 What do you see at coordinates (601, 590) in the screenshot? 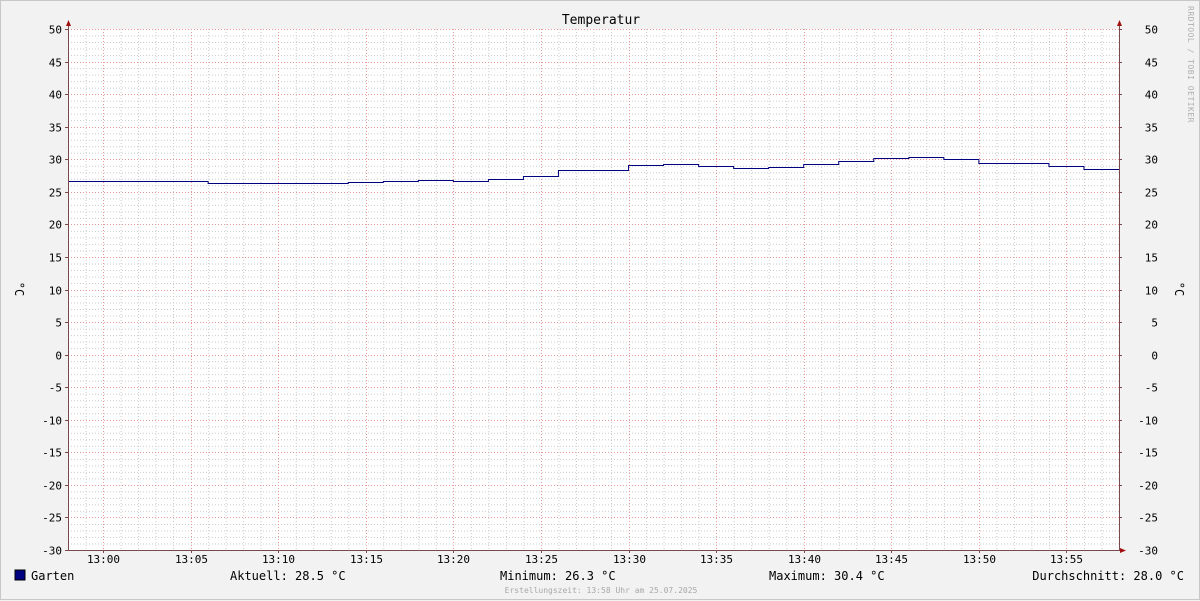
I see `creation-time: Erstellungszeit: 13:58 Uhr am 25.07.2025` at bounding box center [601, 590].